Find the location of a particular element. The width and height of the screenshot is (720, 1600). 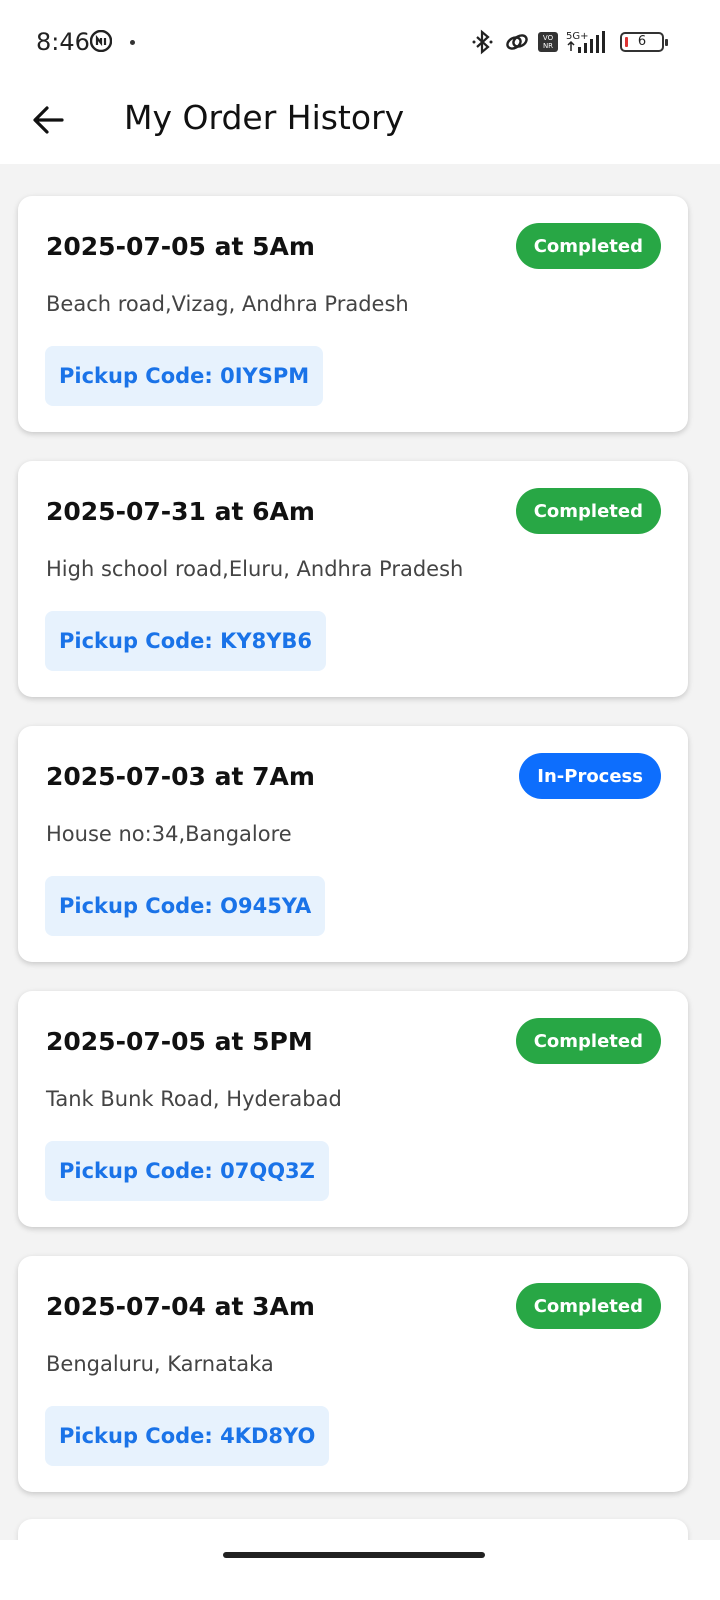

back-button is located at coordinates (48, 120).